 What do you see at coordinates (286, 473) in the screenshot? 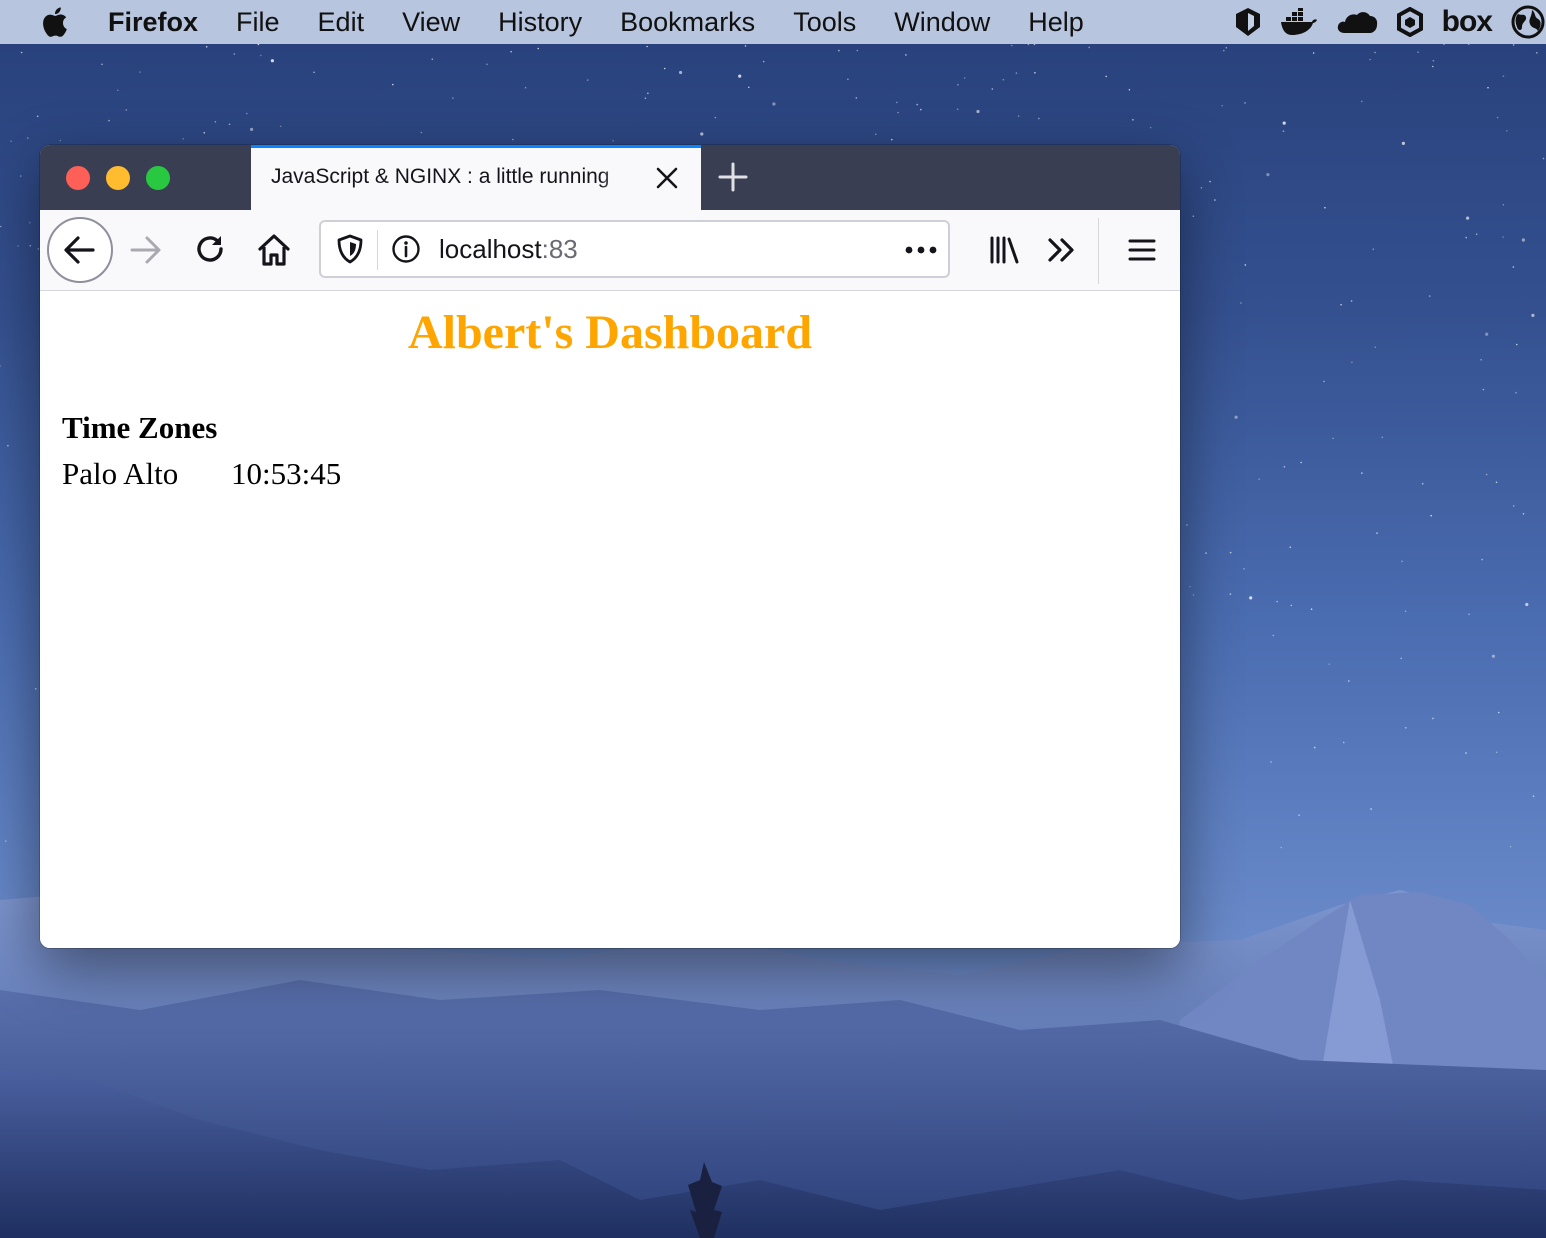
I see `timezone-time: 10:53:45` at bounding box center [286, 473].